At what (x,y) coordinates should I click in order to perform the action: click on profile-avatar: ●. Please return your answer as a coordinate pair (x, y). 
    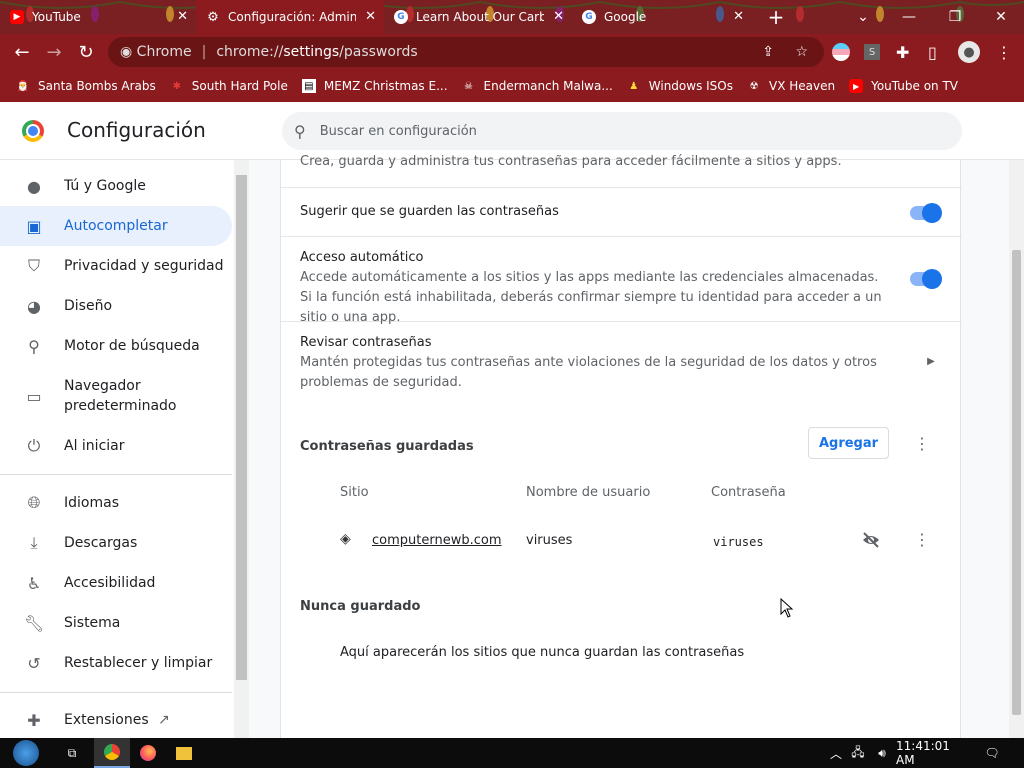
    Looking at the image, I should click on (970, 52).